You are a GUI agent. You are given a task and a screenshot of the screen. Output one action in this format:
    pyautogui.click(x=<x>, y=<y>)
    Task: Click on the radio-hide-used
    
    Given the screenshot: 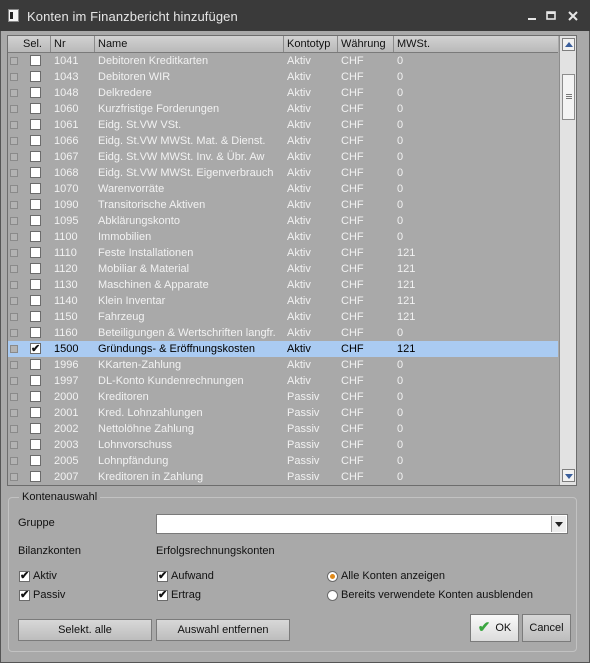 What is the action you would take?
    pyautogui.click(x=332, y=595)
    